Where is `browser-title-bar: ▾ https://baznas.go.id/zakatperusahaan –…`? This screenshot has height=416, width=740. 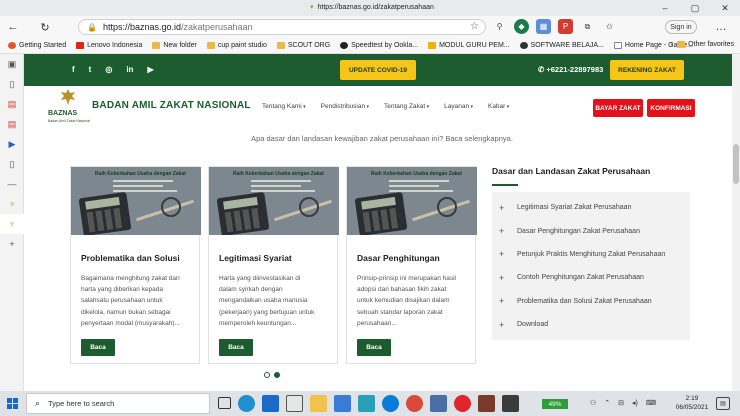 browser-title-bar: ▾ https://baznas.go.id/zakatperusahaan –… is located at coordinates (370, 8).